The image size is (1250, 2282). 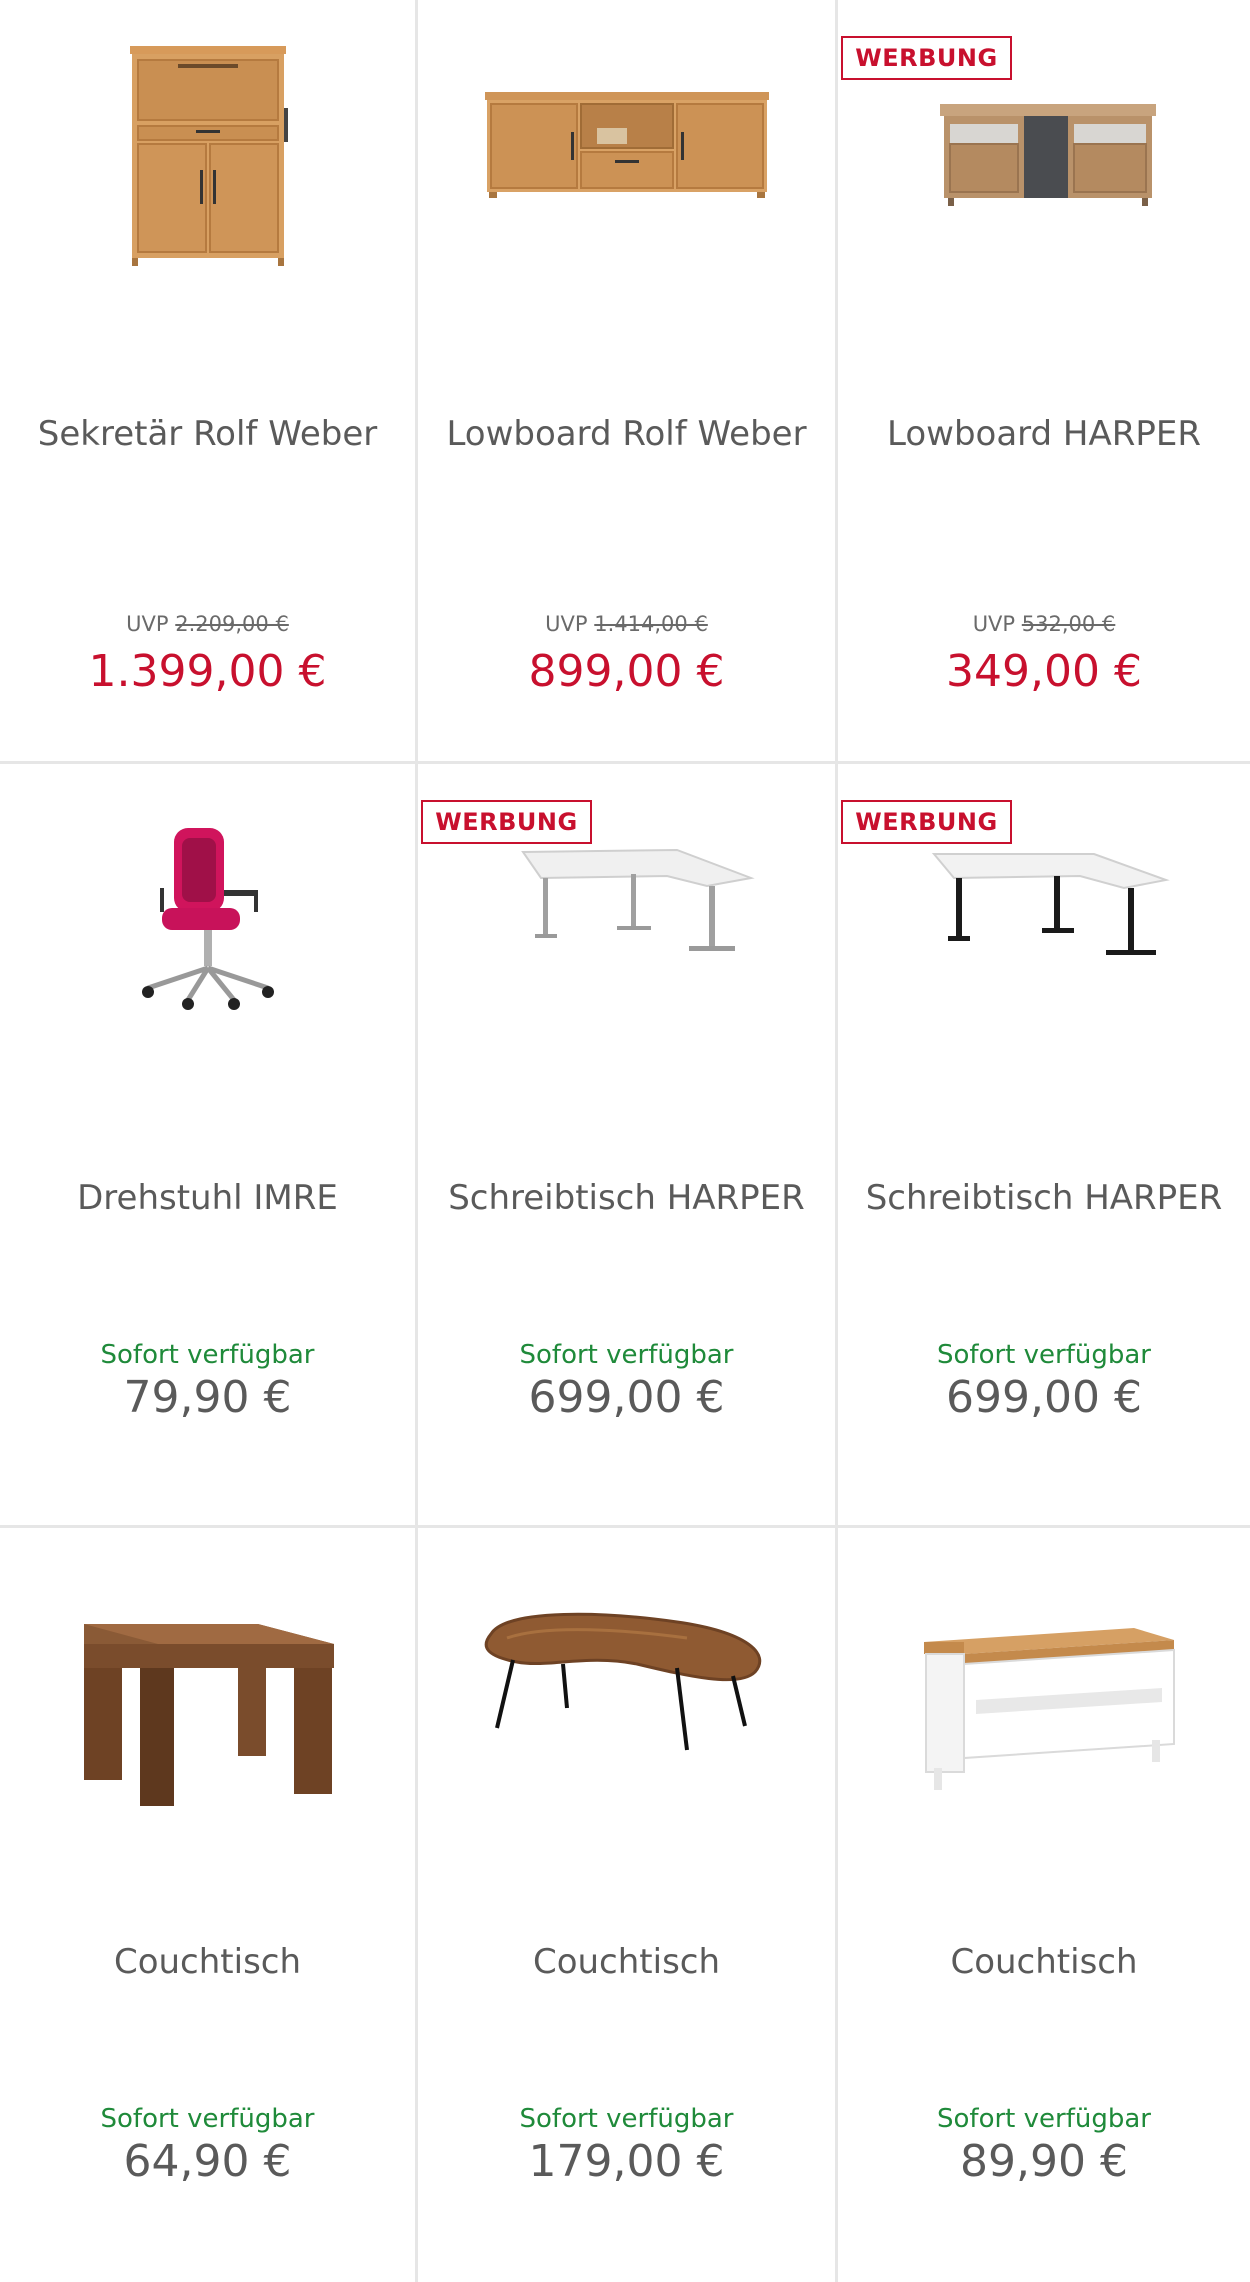 What do you see at coordinates (1049, 1709) in the screenshot?
I see `coffee-table-white-icon` at bounding box center [1049, 1709].